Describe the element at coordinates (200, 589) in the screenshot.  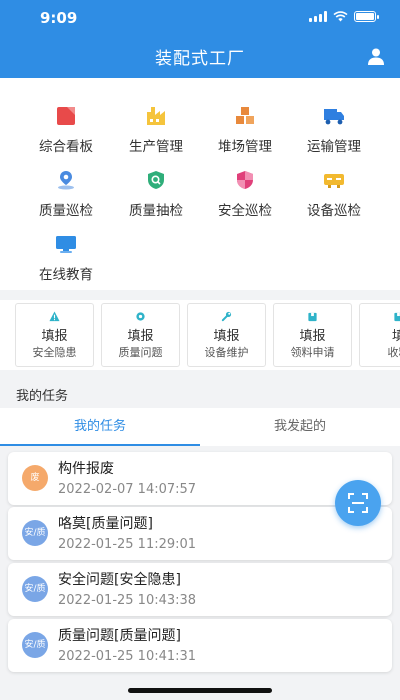
I see `task-item: 安/质 安全问题[安全隐患] 2022-01-25 10:43:38` at that location.